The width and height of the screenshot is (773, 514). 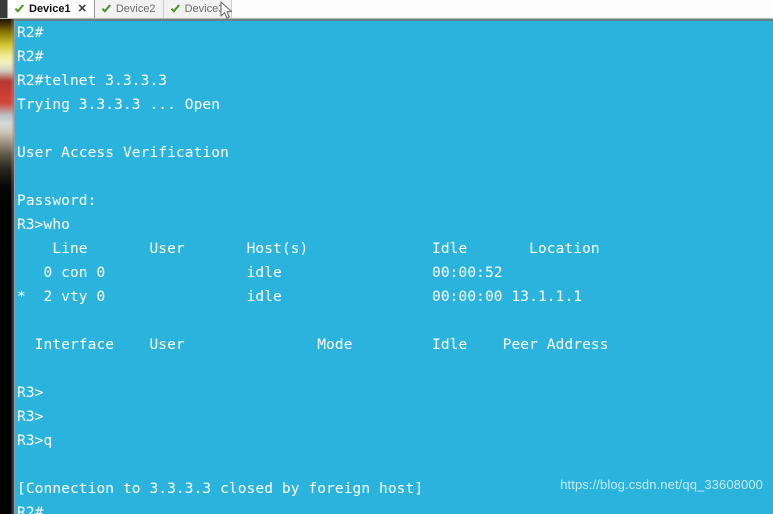 I want to click on tab-device2-label: Device2, so click(x=135, y=9).